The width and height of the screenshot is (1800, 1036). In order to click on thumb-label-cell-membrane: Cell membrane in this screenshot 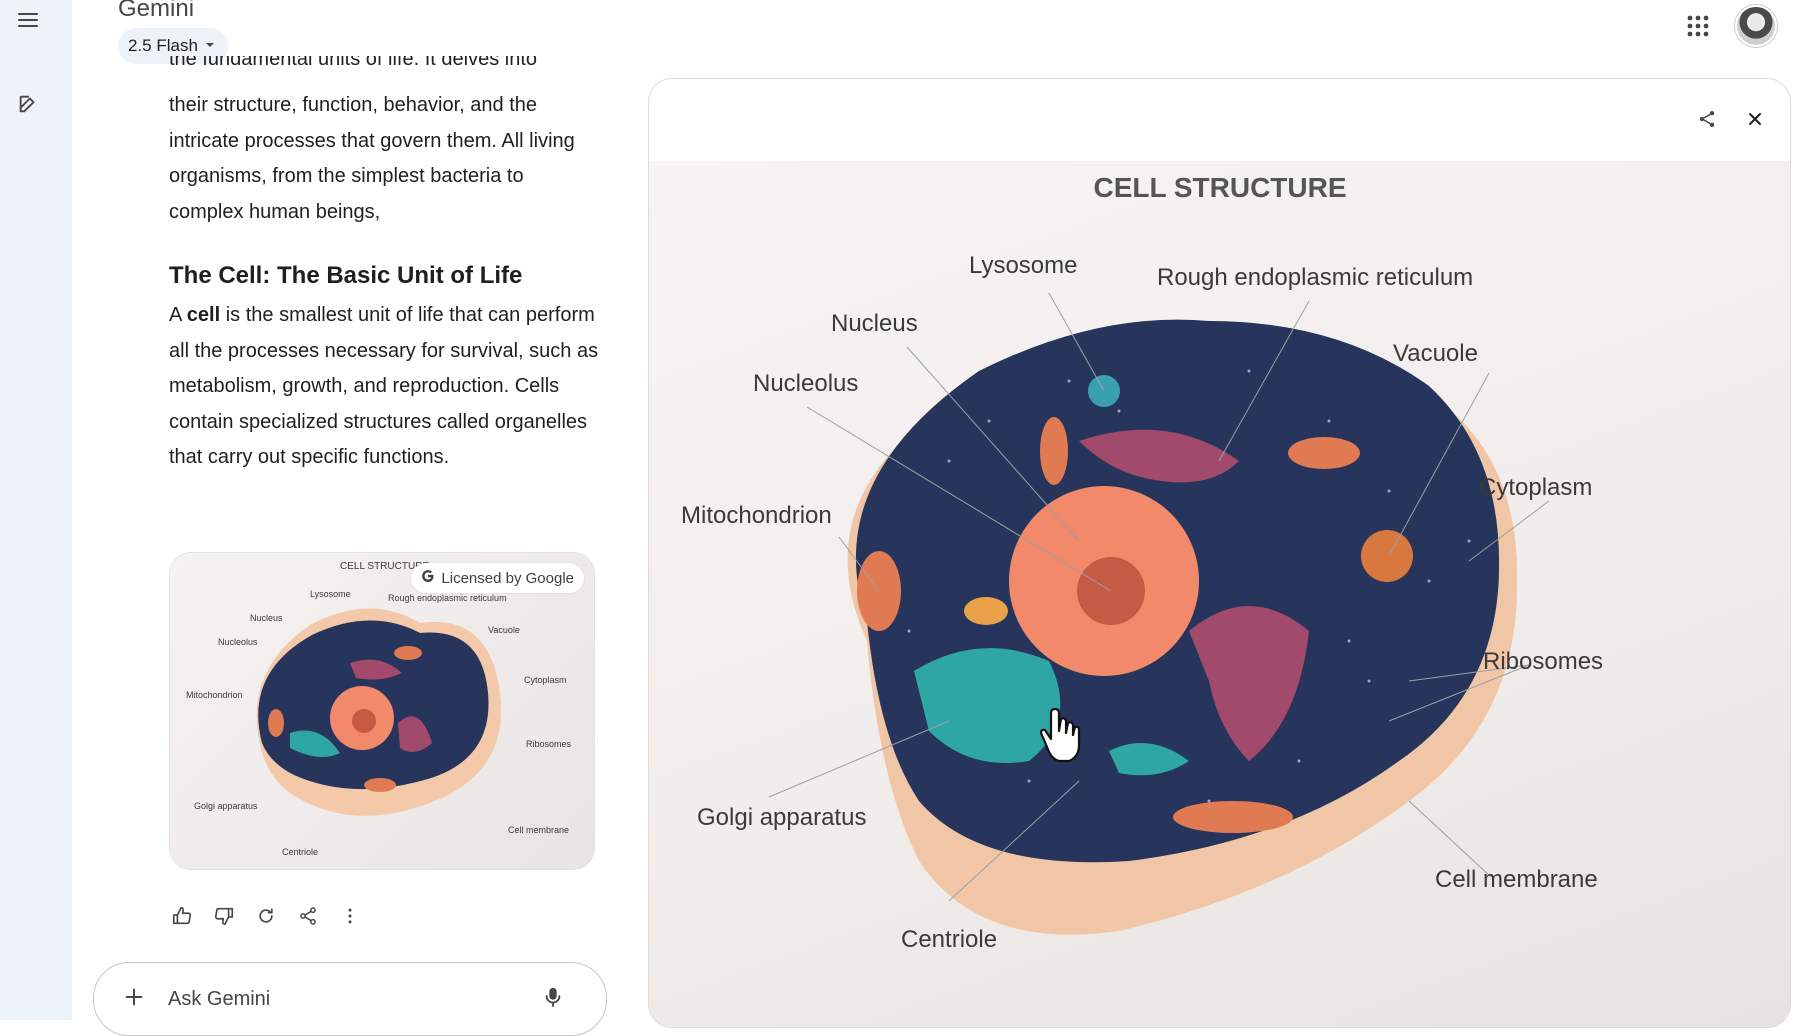, I will do `click(538, 830)`.